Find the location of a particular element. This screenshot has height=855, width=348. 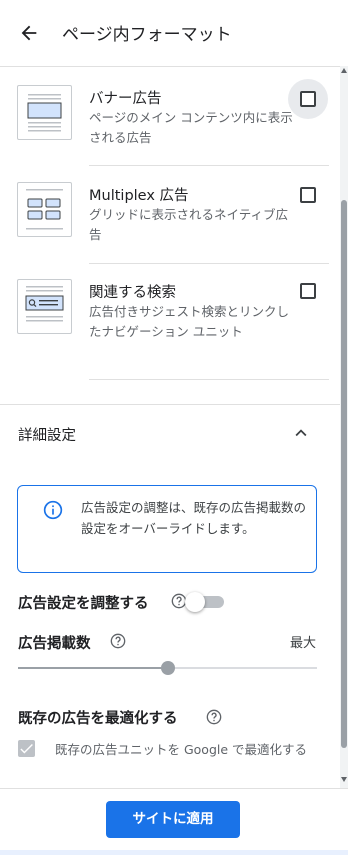

panel-header: ページ内フォーマット is located at coordinates (174, 33).